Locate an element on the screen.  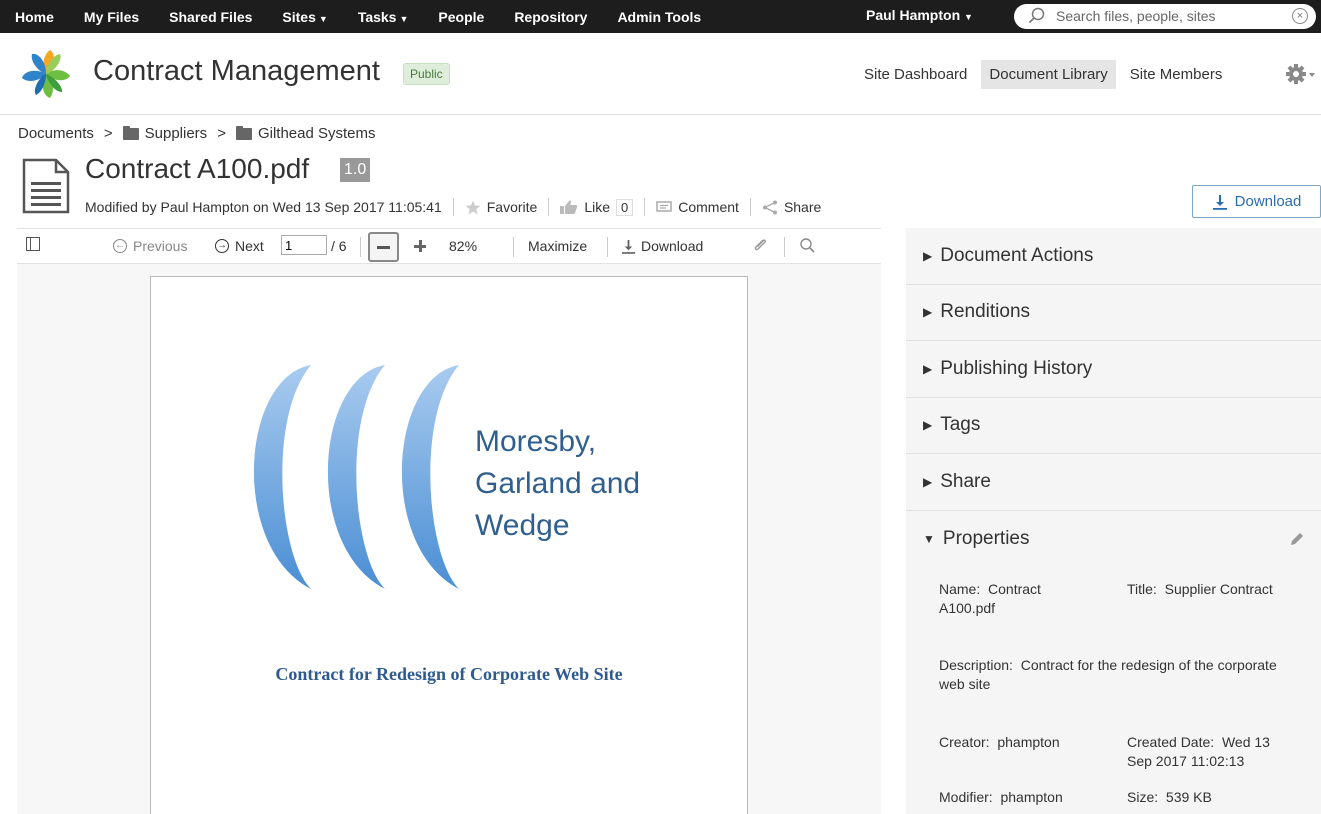
like-button: Like 0 is located at coordinates (597, 207).